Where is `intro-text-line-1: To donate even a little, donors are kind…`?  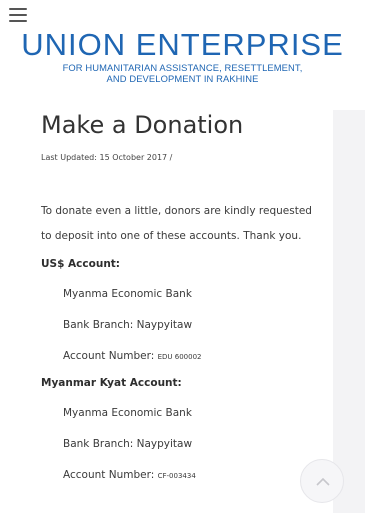
intro-text-line-1: To donate even a little, donors are kind… is located at coordinates (176, 211).